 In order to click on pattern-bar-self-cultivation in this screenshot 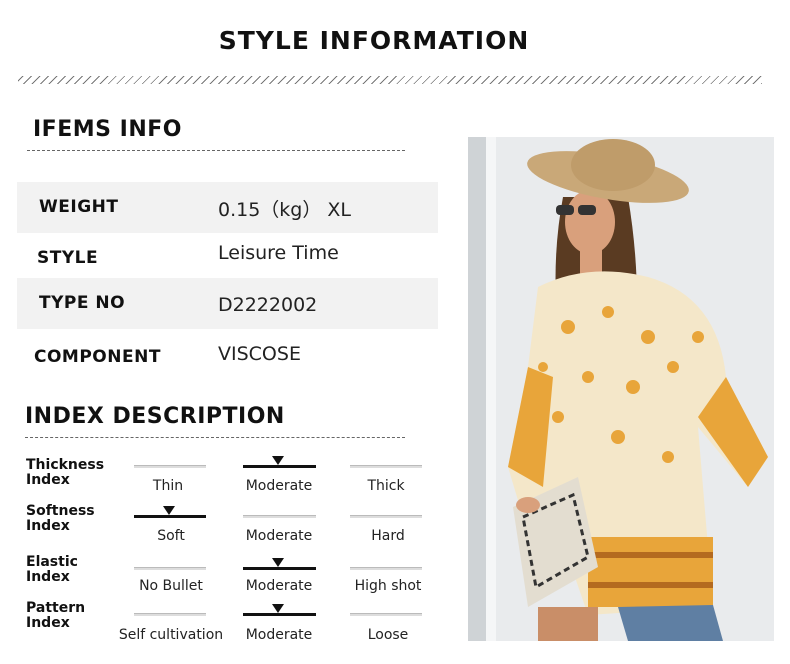, I will do `click(170, 614)`.